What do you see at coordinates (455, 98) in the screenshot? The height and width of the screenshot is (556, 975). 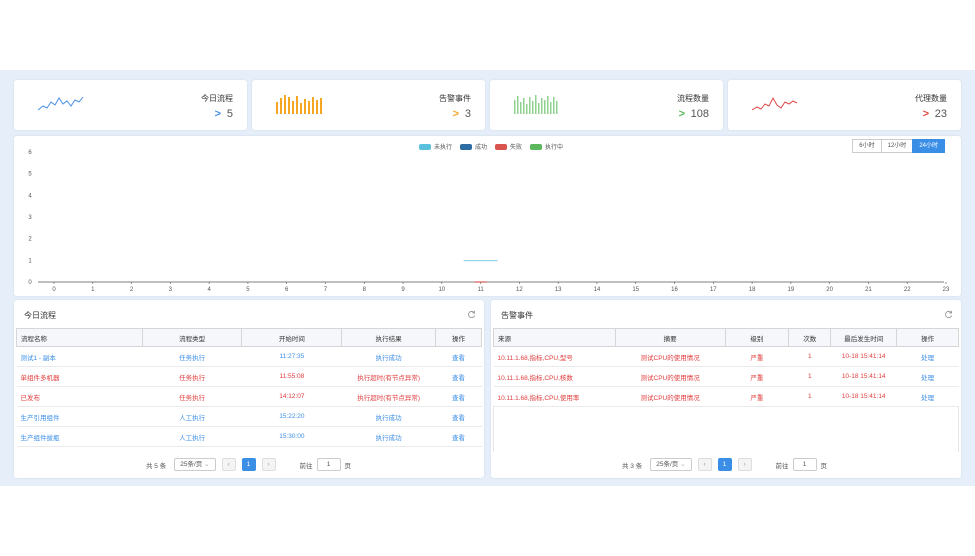 I see `stat-label: 告警事件` at bounding box center [455, 98].